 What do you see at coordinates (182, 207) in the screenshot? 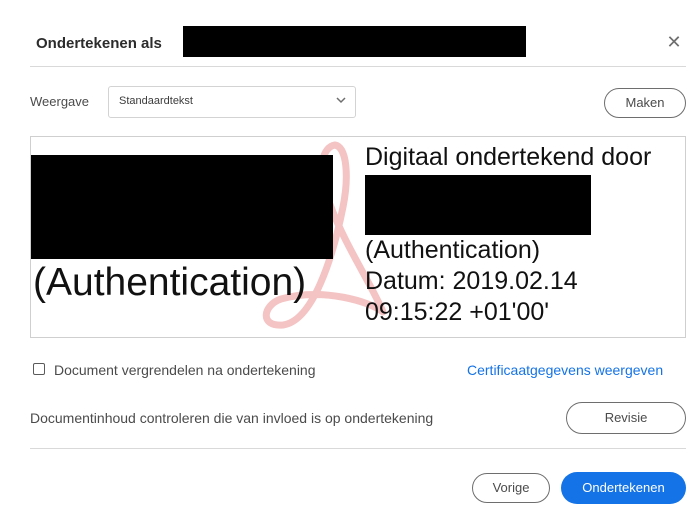
I see `redacted-signer-name-large` at bounding box center [182, 207].